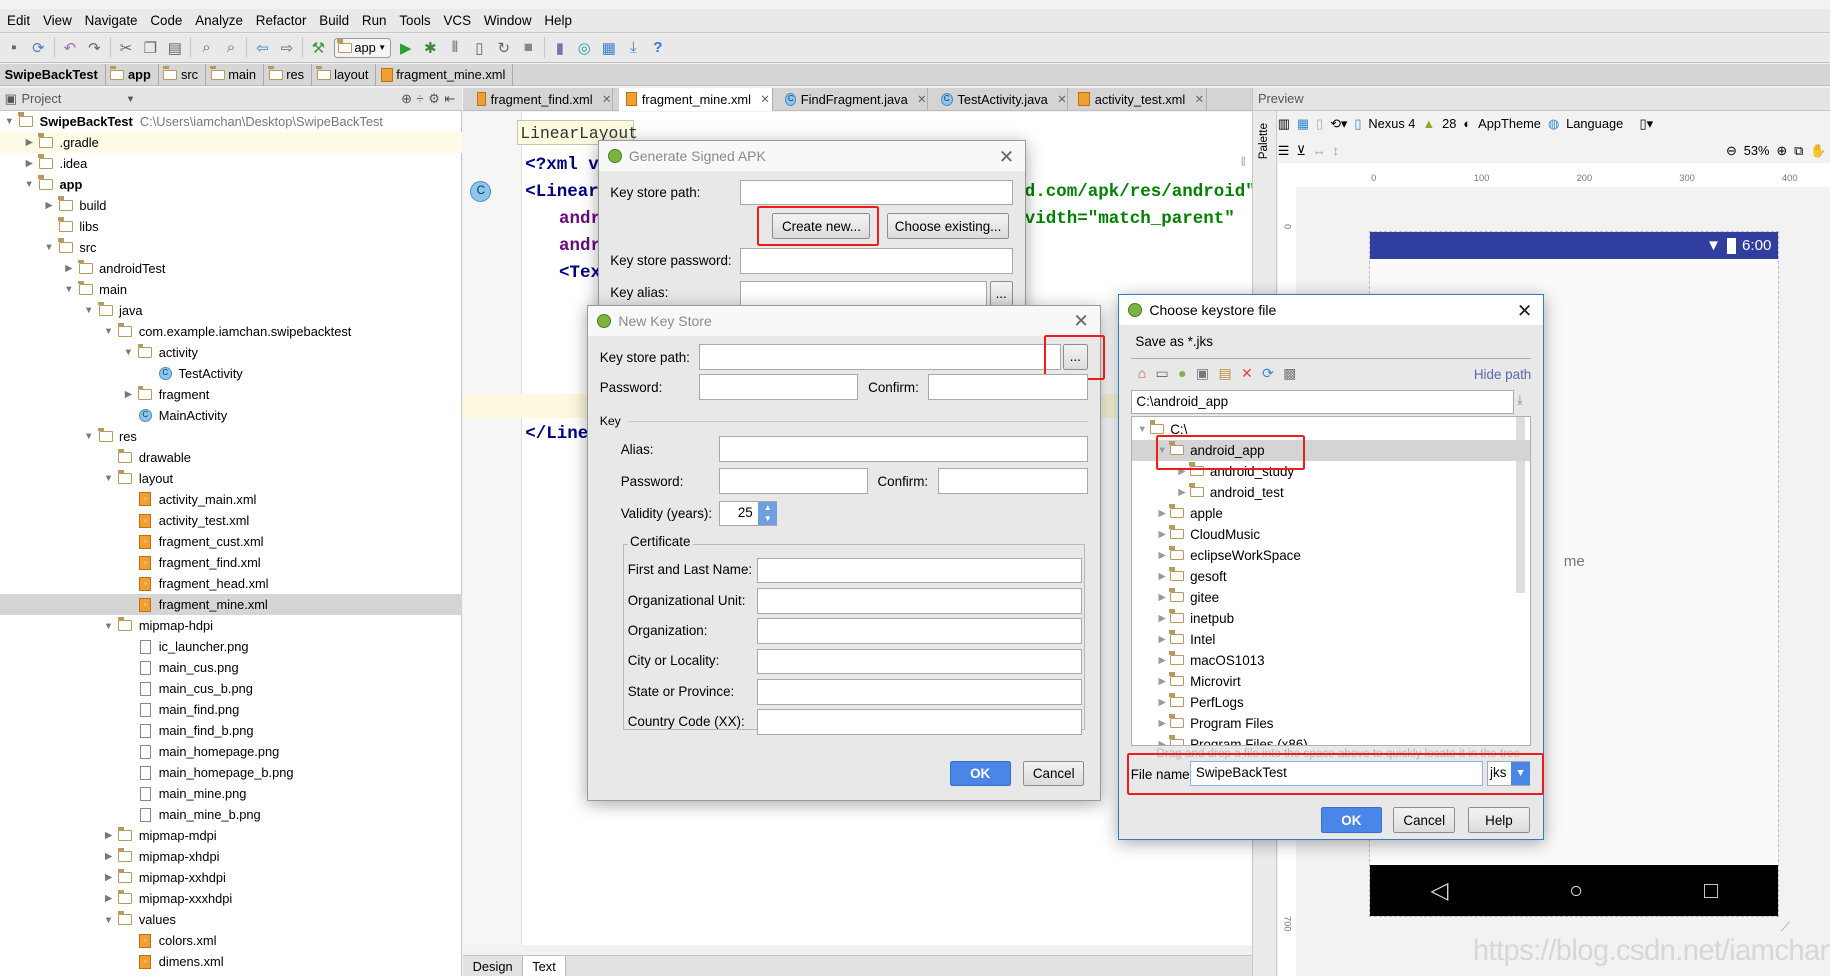  Describe the element at coordinates (1331, 513) in the screenshot. I see `directory-item: ▶ apple` at that location.